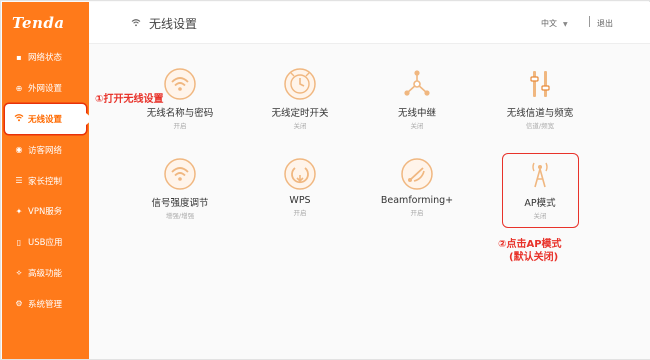 The height and width of the screenshot is (360, 650). I want to click on tile-name: 无线定时开关, so click(300, 113).